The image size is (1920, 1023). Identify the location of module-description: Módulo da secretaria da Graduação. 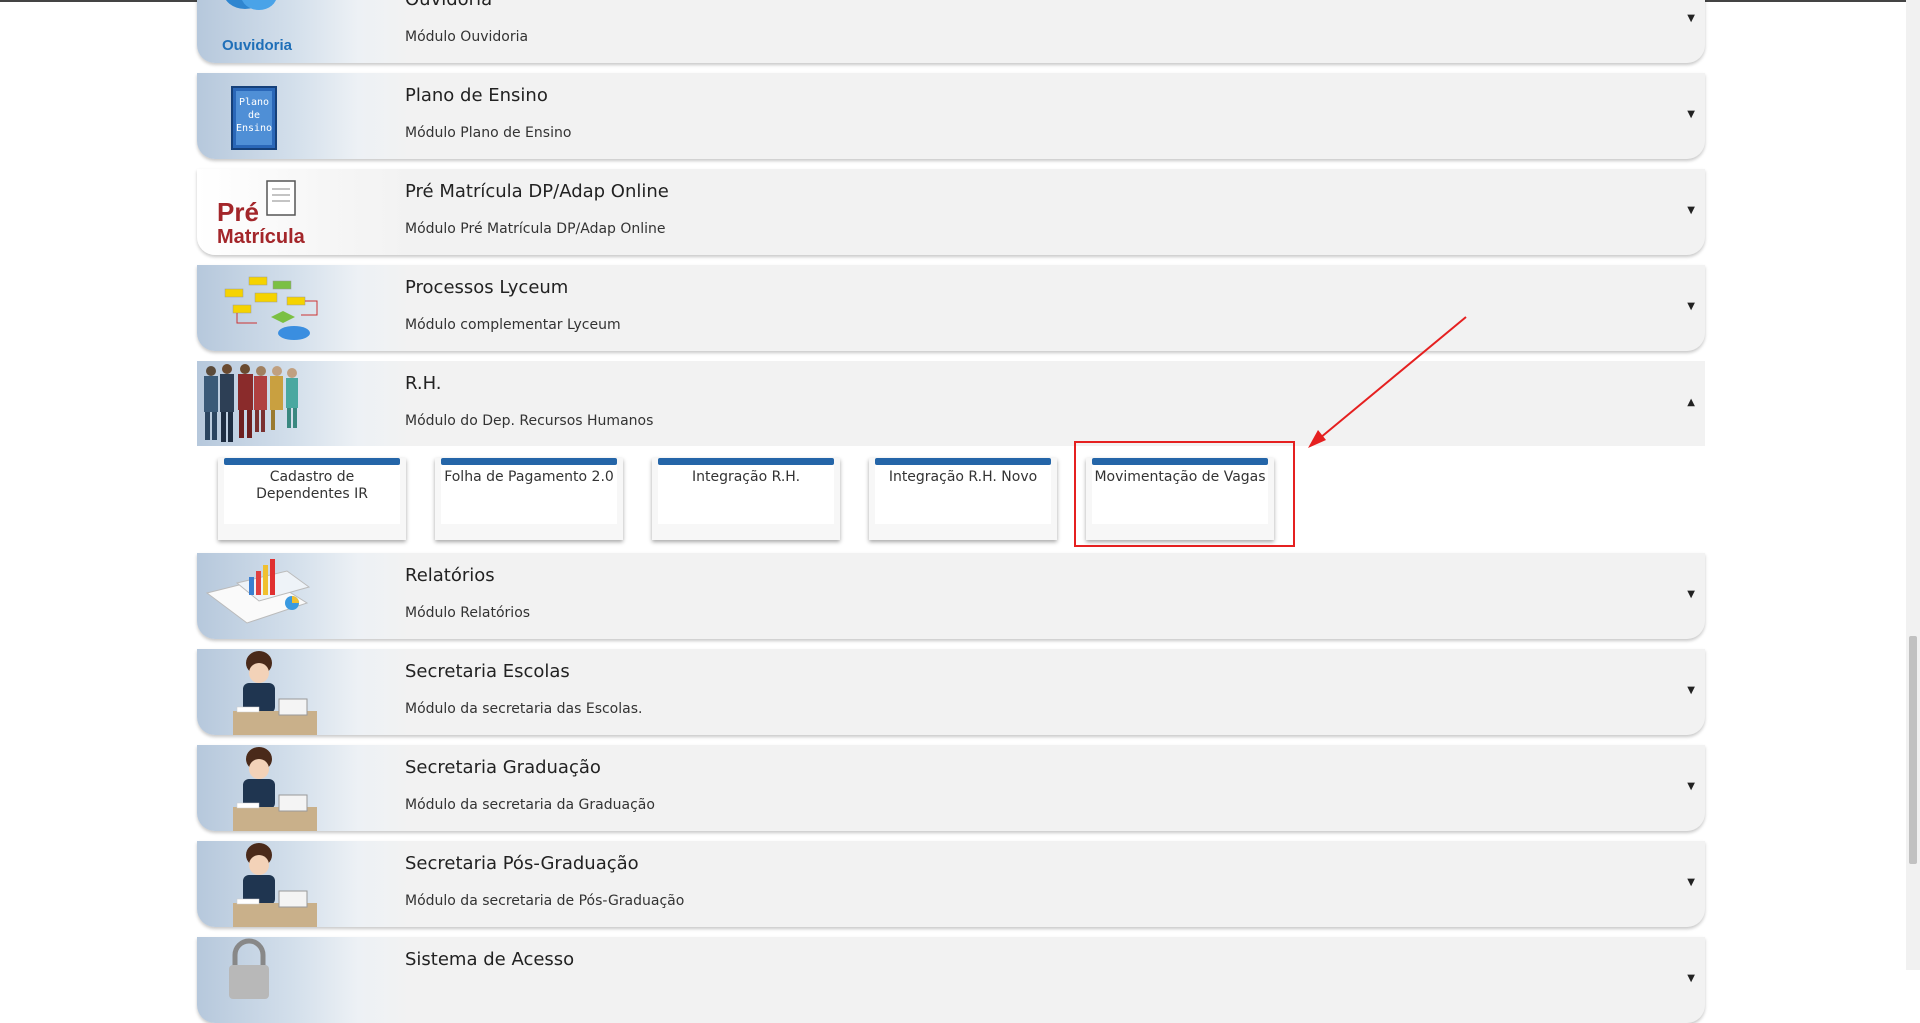
(530, 805).